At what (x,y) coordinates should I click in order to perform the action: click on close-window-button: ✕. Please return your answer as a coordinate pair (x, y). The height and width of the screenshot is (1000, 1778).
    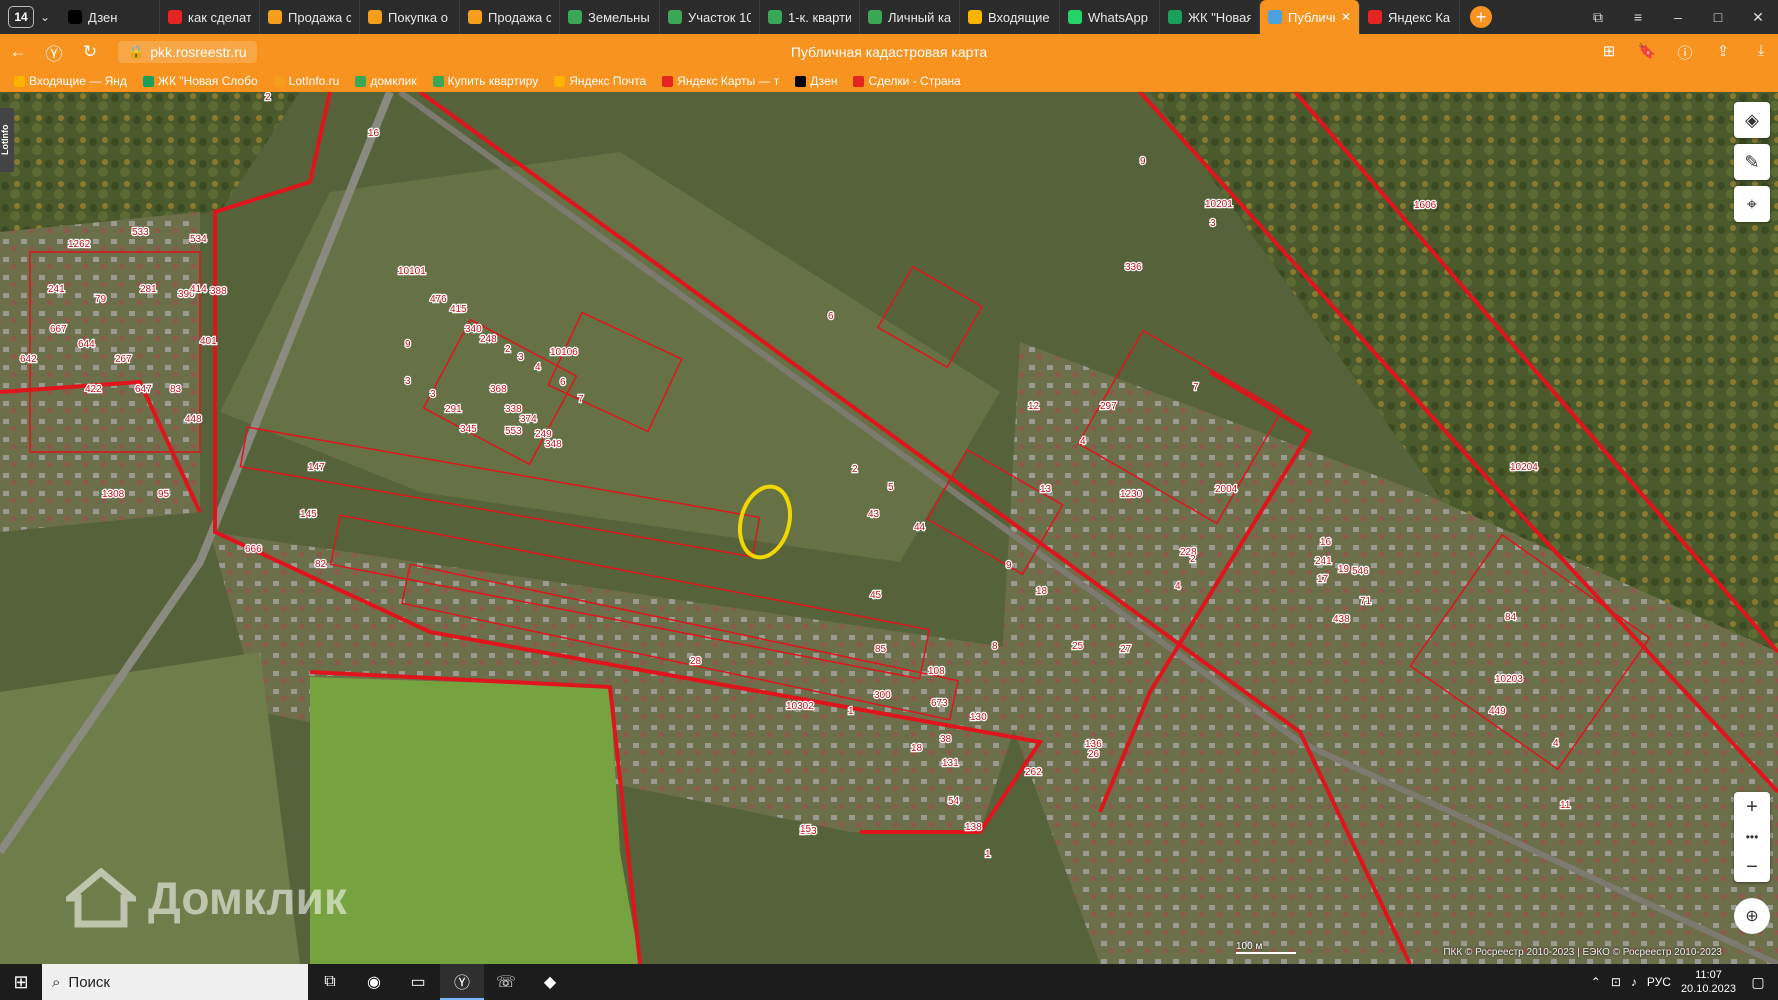
    Looking at the image, I should click on (1758, 17).